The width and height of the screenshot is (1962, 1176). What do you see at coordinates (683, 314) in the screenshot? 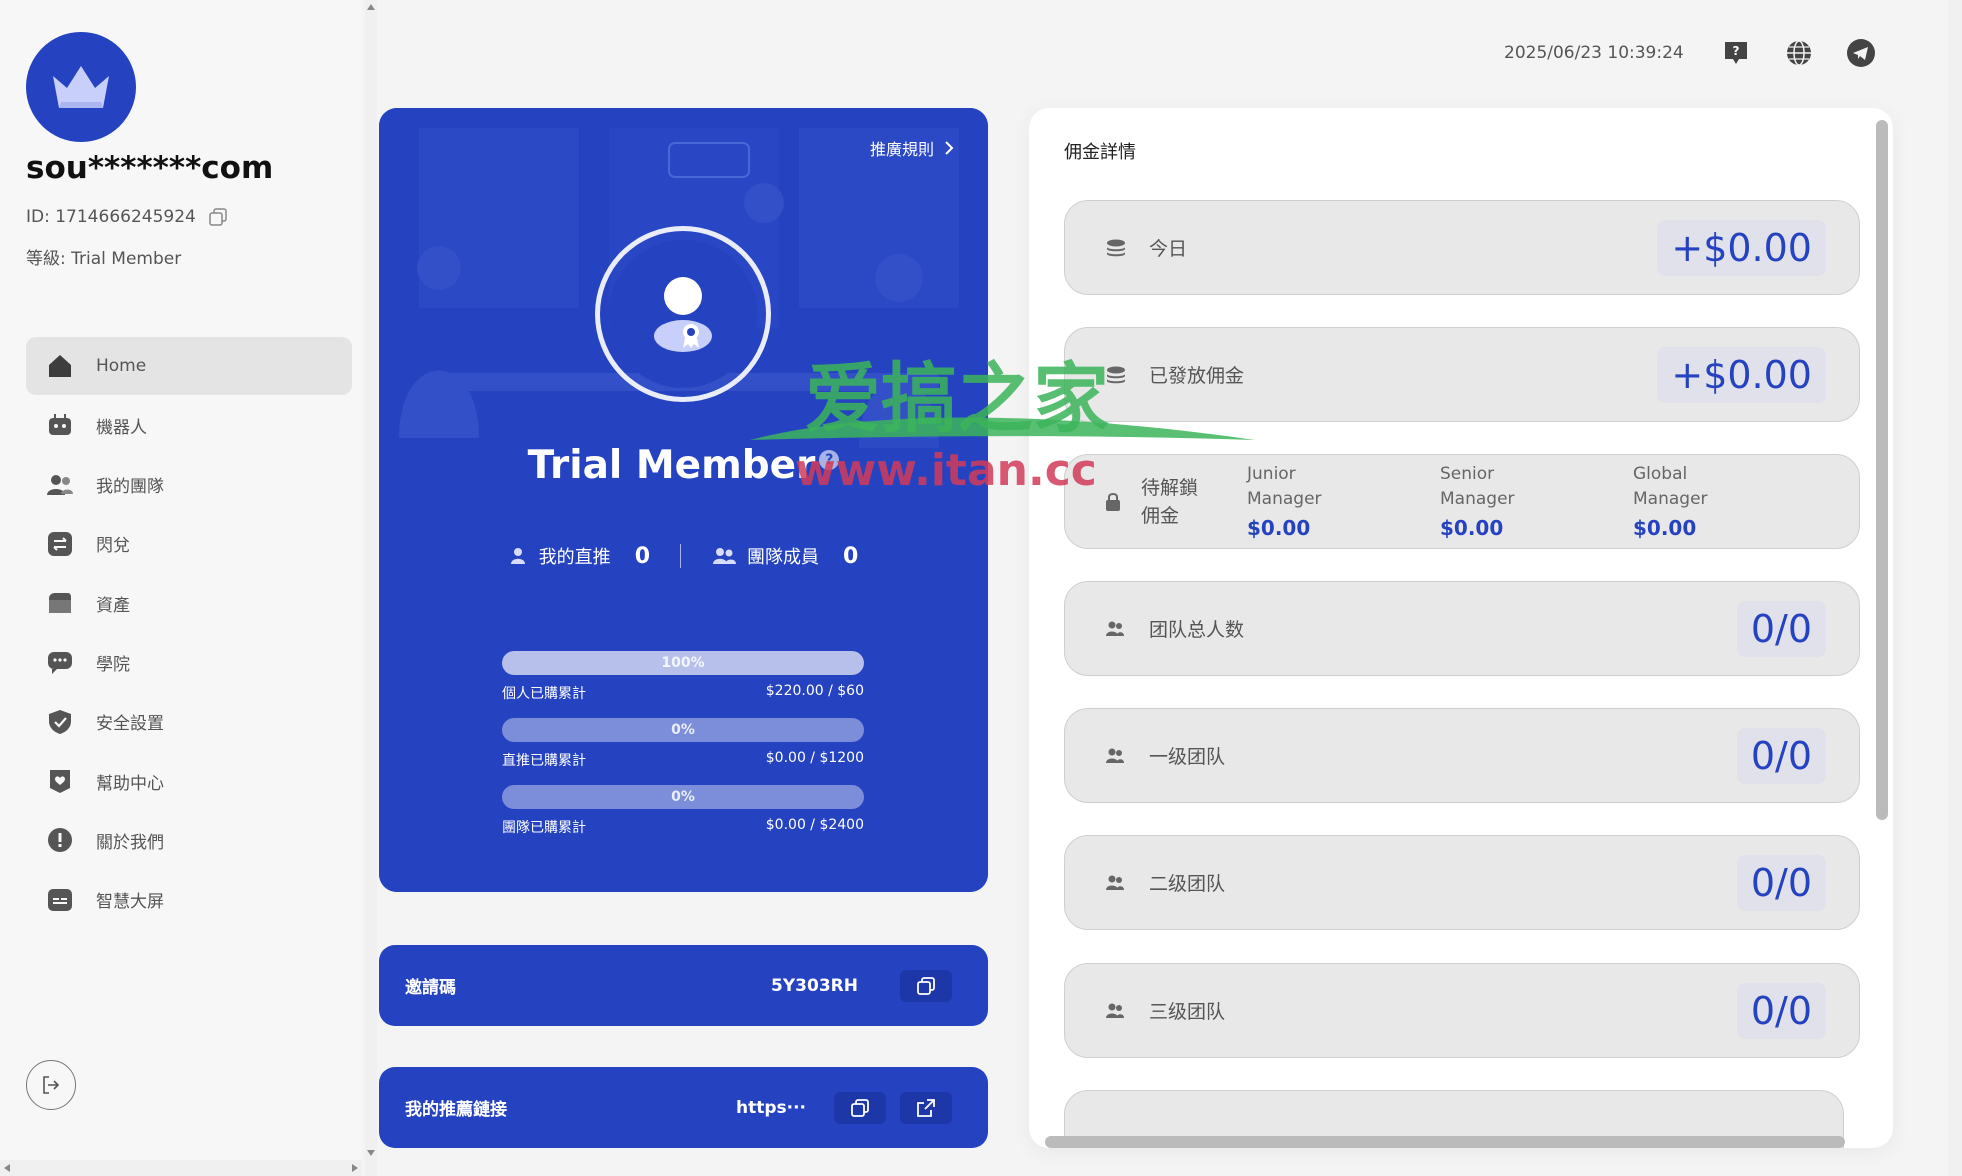
I see `member-badge` at bounding box center [683, 314].